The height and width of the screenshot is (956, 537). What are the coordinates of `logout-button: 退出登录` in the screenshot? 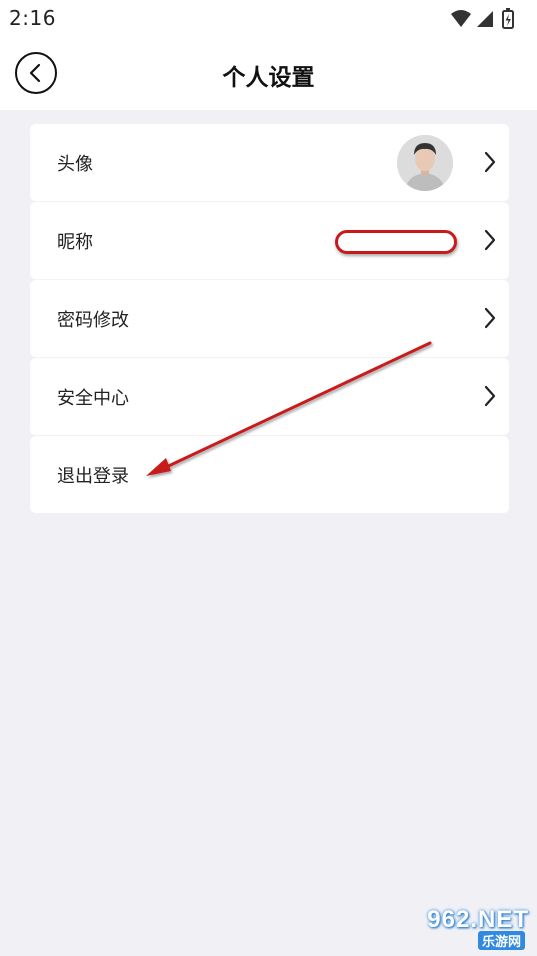 It's located at (269, 475).